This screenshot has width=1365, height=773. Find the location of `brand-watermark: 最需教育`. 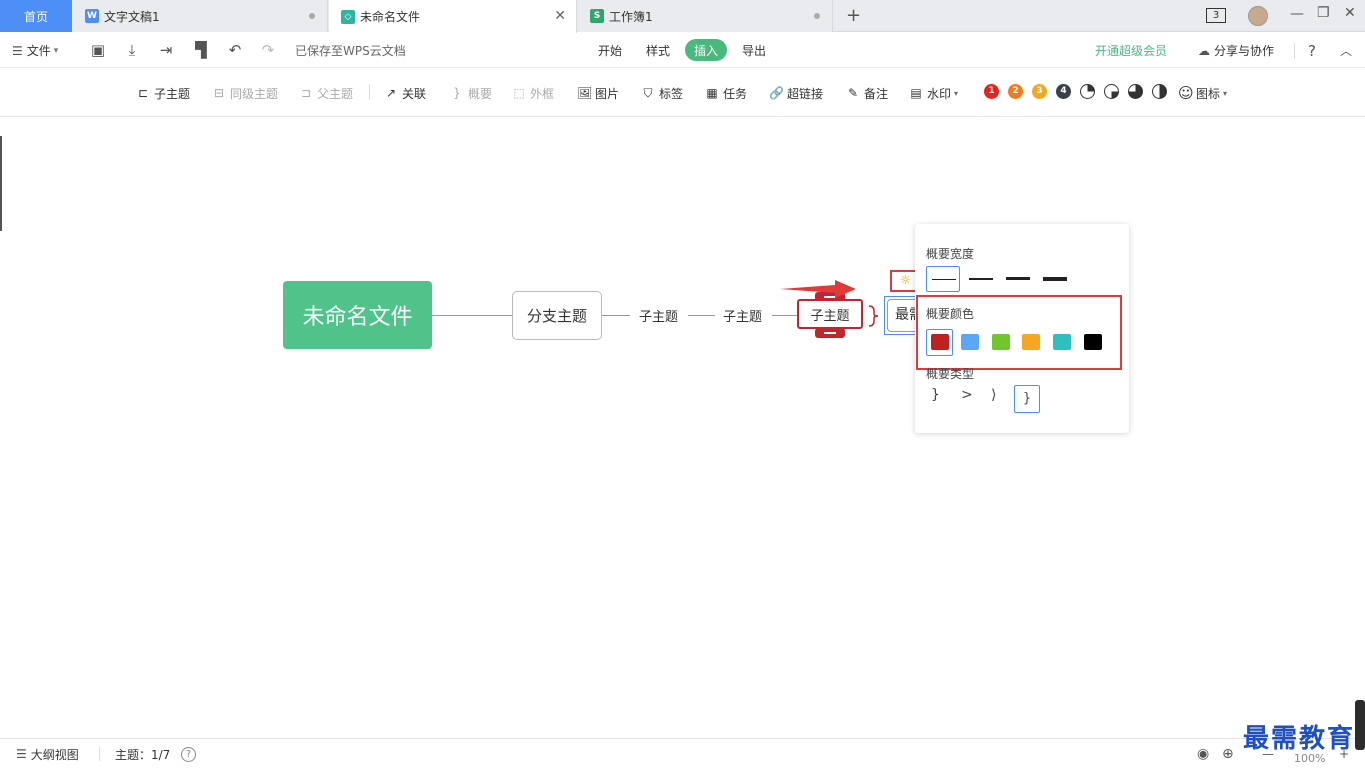

brand-watermark: 最需教育 is located at coordinates (1299, 739).